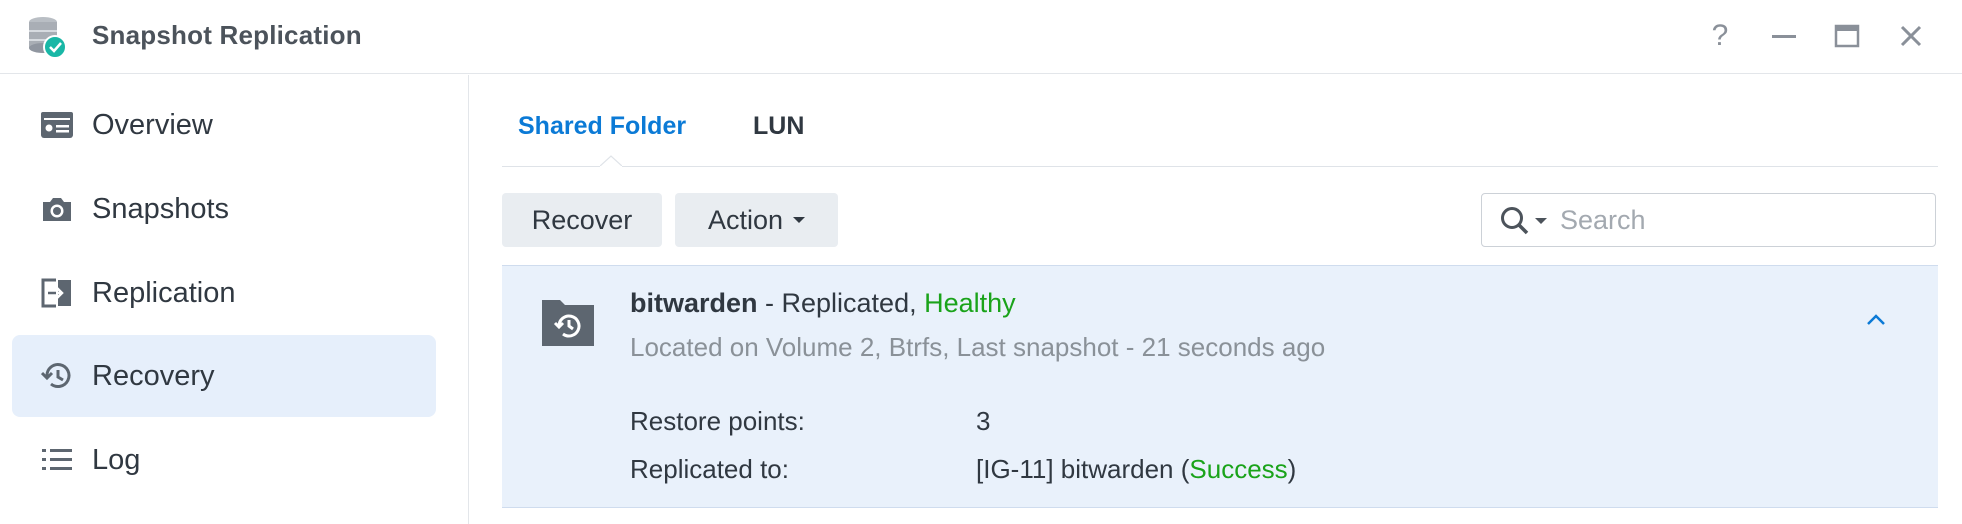 This screenshot has width=1962, height=524. What do you see at coordinates (1541, 221) in the screenshot?
I see `search-options-chevron-icon` at bounding box center [1541, 221].